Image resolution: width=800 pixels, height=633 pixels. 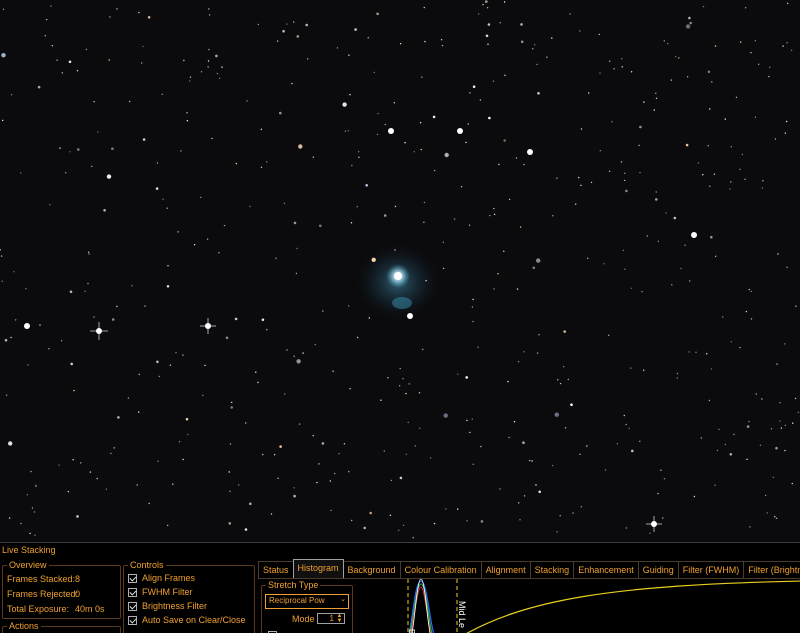 I want to click on fwhm-filter-checkbox: FWHM Filter, so click(x=160, y=592).